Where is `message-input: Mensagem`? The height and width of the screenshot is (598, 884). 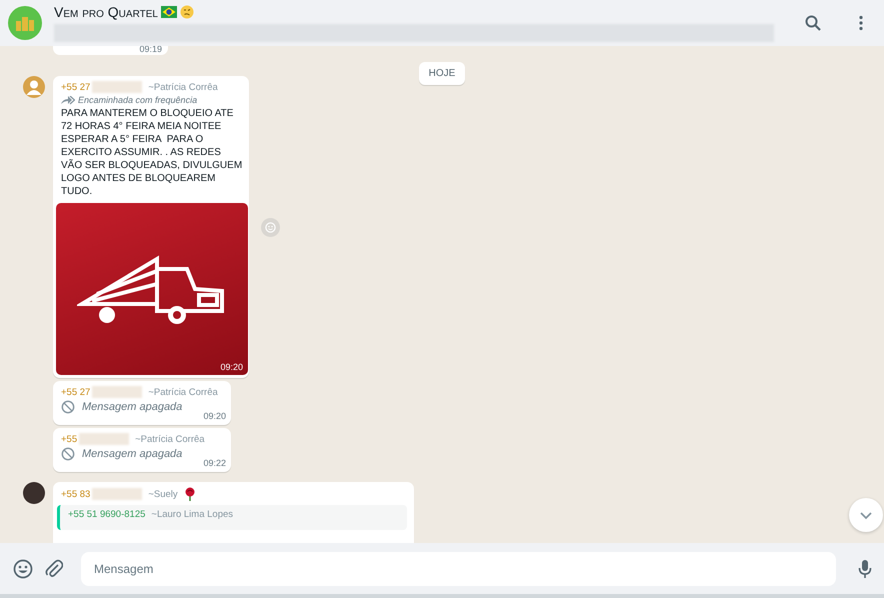
message-input: Mensagem is located at coordinates (458, 569).